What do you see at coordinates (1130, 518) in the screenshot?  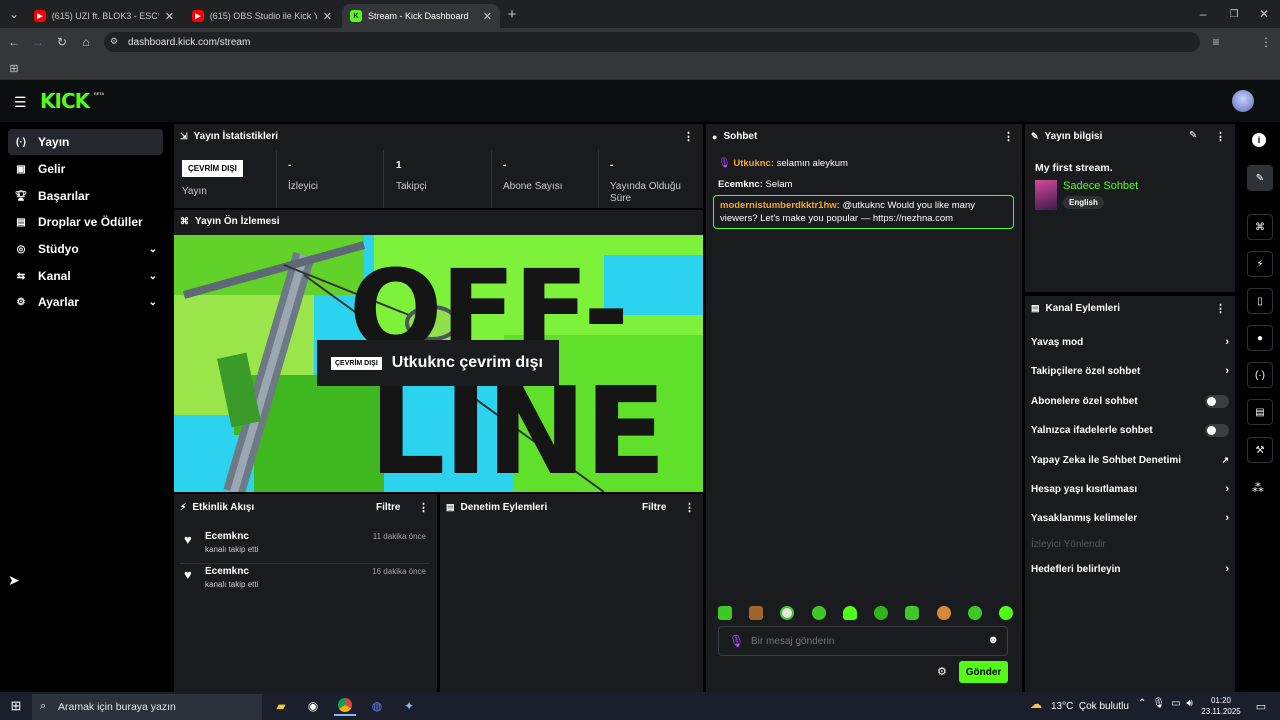 I see `action-banned-words: Yasaklanmış kelimeler ›` at bounding box center [1130, 518].